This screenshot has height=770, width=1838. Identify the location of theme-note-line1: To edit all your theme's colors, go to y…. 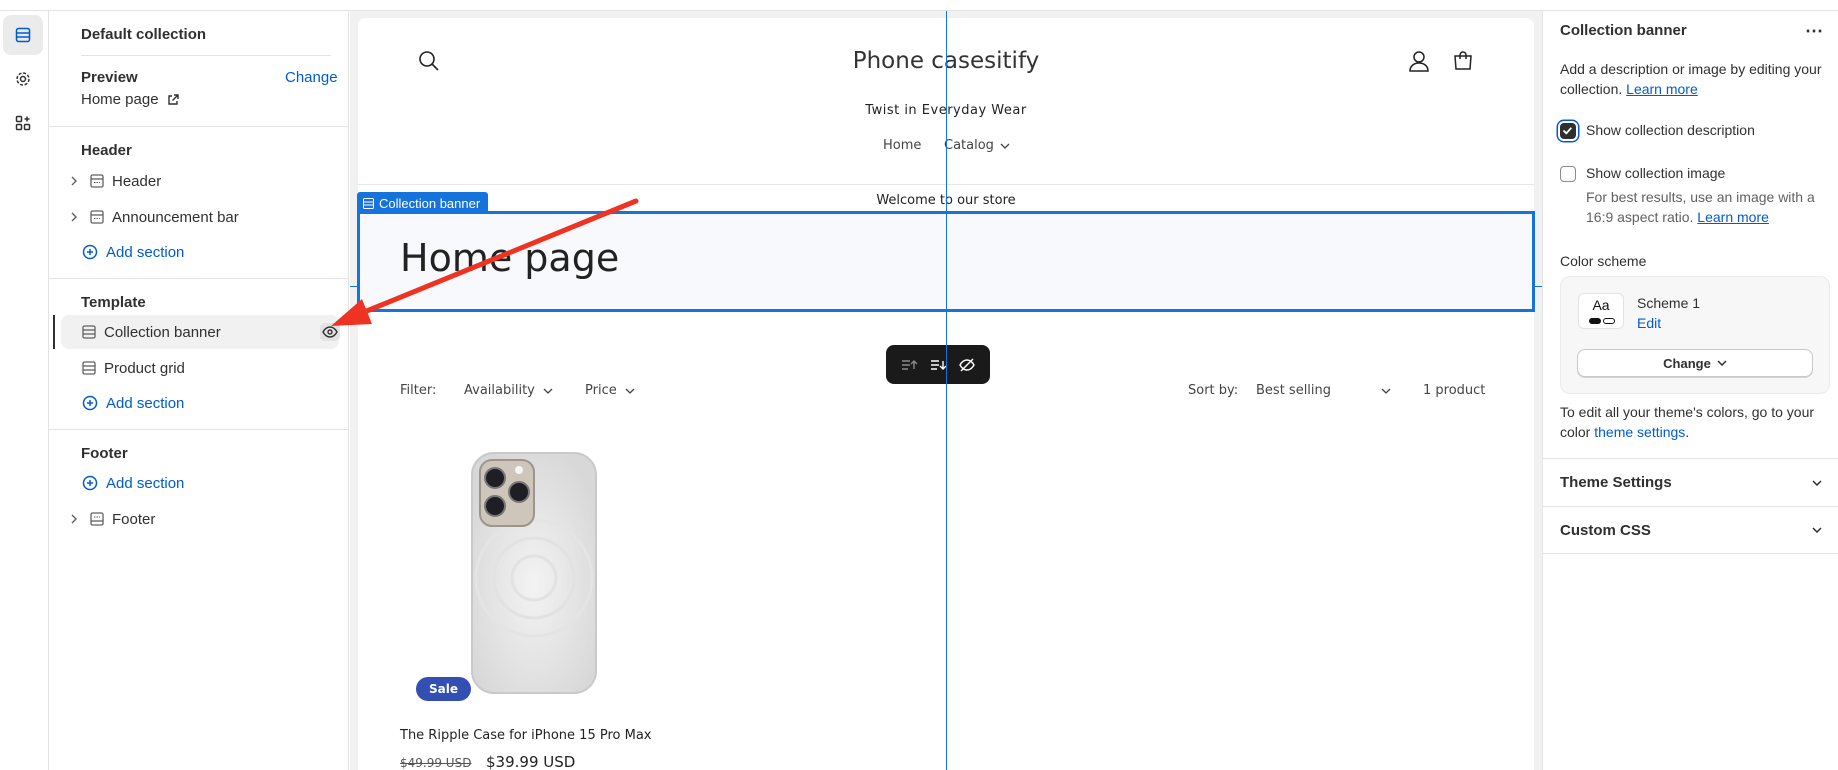
(1687, 412).